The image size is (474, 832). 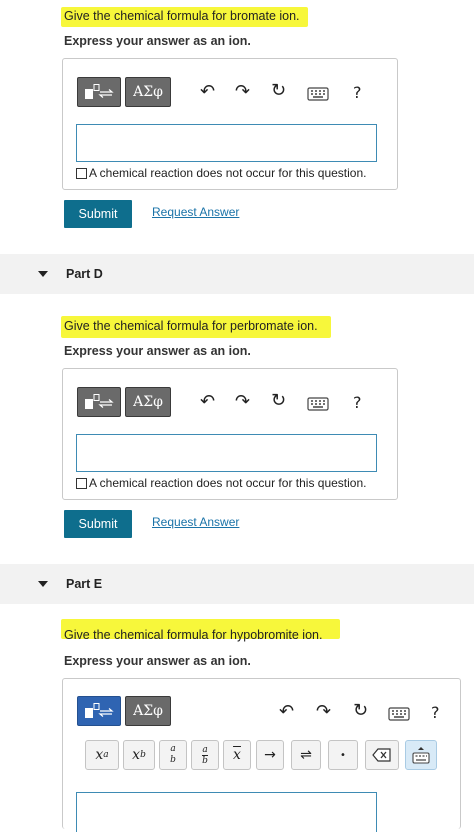 I want to click on part-c-submit-button: Submit, so click(x=98, y=214).